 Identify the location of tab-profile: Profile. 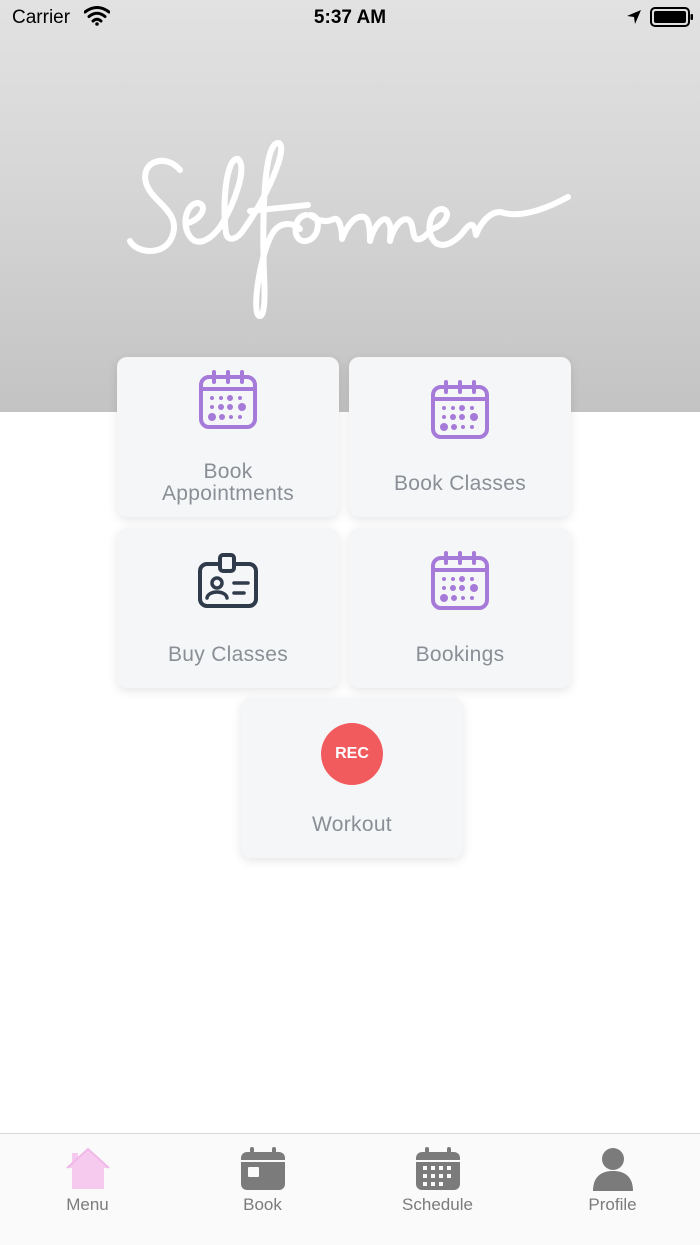
(612, 1184).